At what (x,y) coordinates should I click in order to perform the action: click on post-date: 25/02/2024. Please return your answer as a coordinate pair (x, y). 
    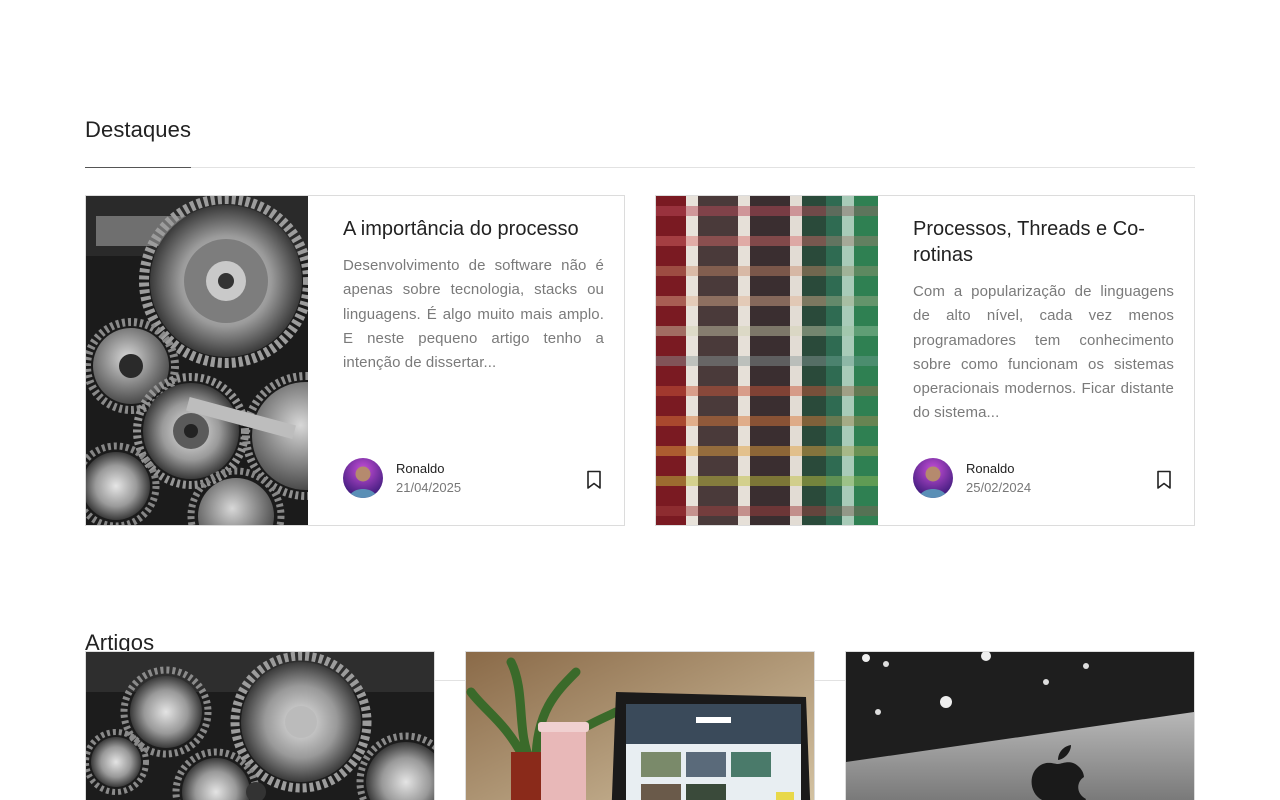
    Looking at the image, I should click on (999, 487).